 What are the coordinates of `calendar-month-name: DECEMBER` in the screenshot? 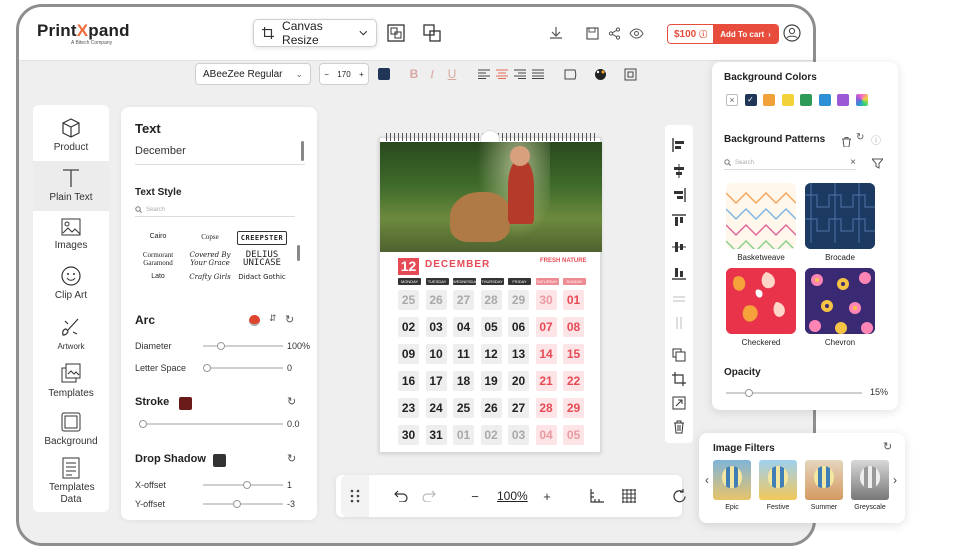 It's located at (457, 264).